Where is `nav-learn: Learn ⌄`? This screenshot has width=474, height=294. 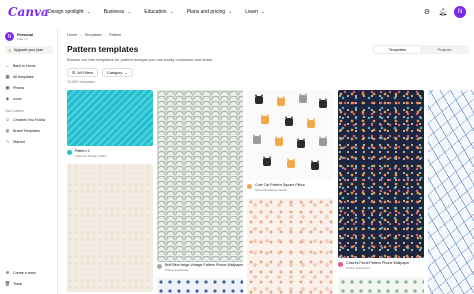
nav-learn: Learn ⌄ is located at coordinates (255, 12).